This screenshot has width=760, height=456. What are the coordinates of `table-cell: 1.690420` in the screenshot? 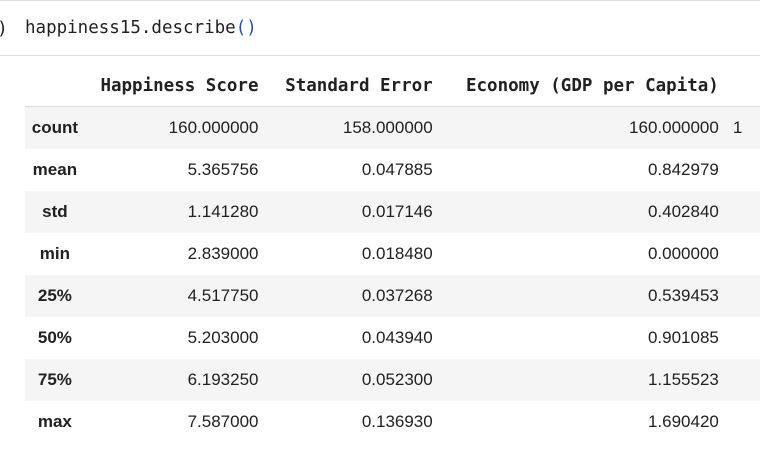 It's located at (683, 421).